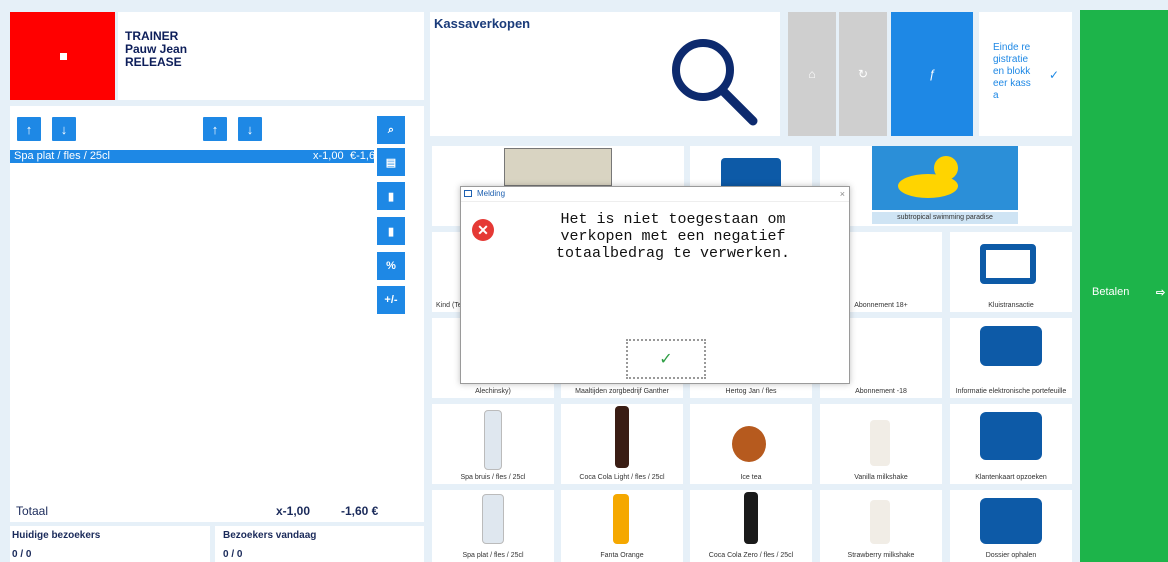  I want to click on pay-label: Betalen, so click(1111, 292).